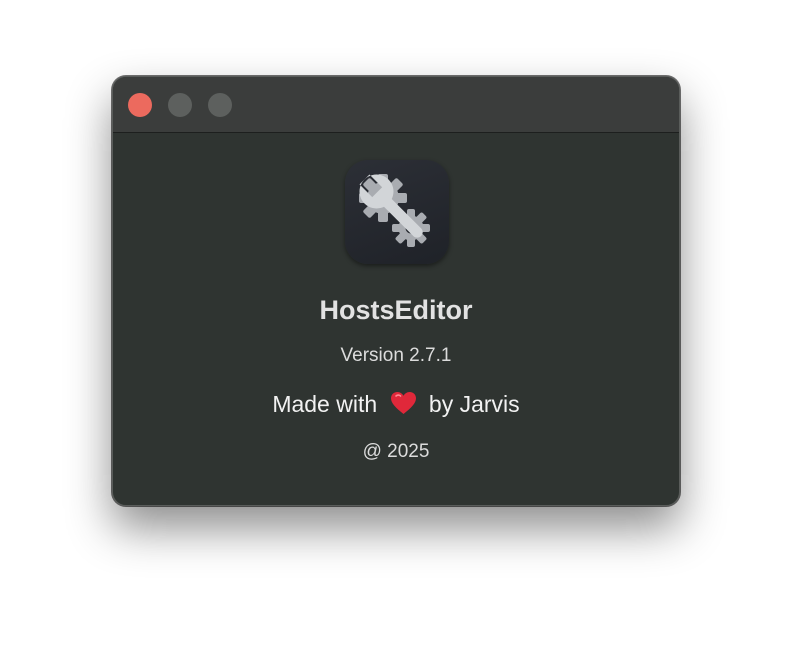  I want to click on zoom-button, so click(220, 105).